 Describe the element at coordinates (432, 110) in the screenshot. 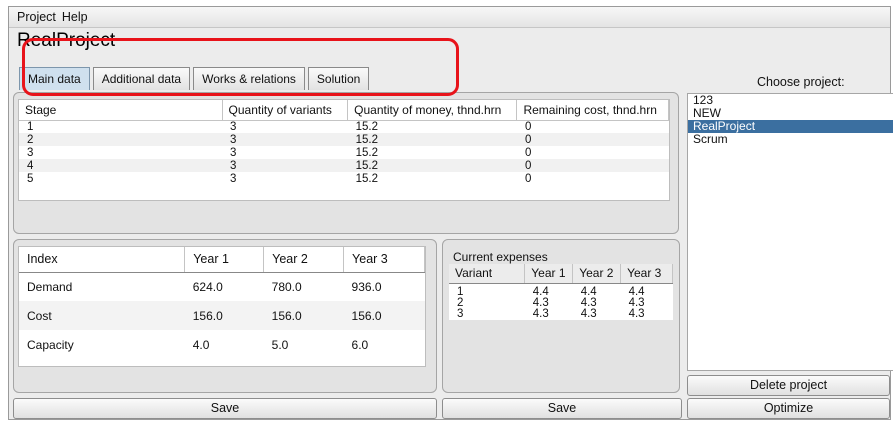

I see `col-header-quantity-money: Quantity of money, thnd.hrn` at that location.